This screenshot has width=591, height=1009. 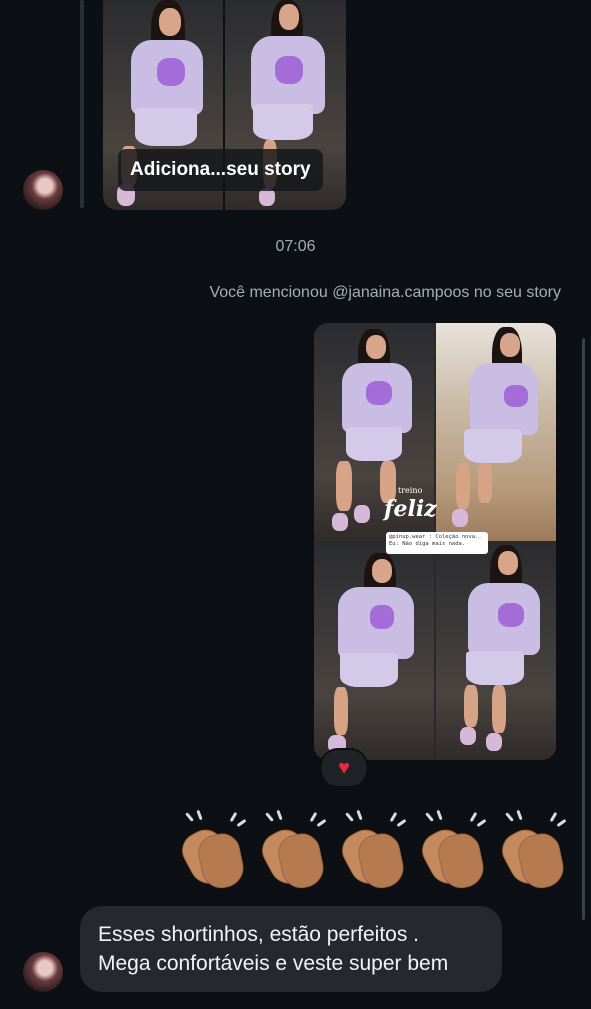 I want to click on heart-reaction: ♥, so click(x=344, y=768).